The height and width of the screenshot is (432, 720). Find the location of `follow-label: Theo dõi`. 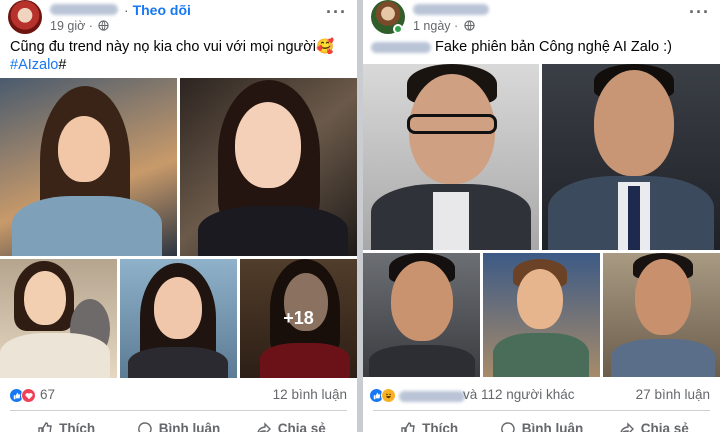

follow-label: Theo dõi is located at coordinates (162, 10).